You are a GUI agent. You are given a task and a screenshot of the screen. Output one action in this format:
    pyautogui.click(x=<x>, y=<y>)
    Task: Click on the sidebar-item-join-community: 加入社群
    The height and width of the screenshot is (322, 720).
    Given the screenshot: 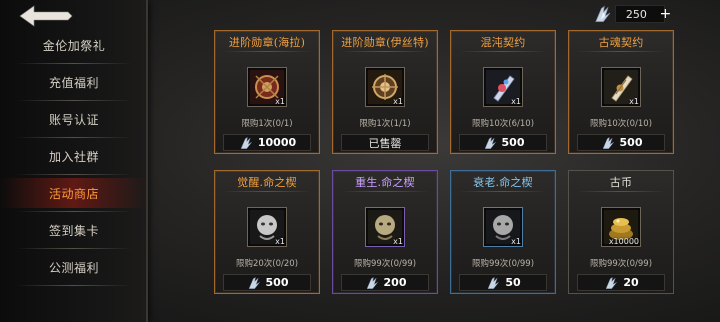 What is the action you would take?
    pyautogui.click(x=74, y=156)
    